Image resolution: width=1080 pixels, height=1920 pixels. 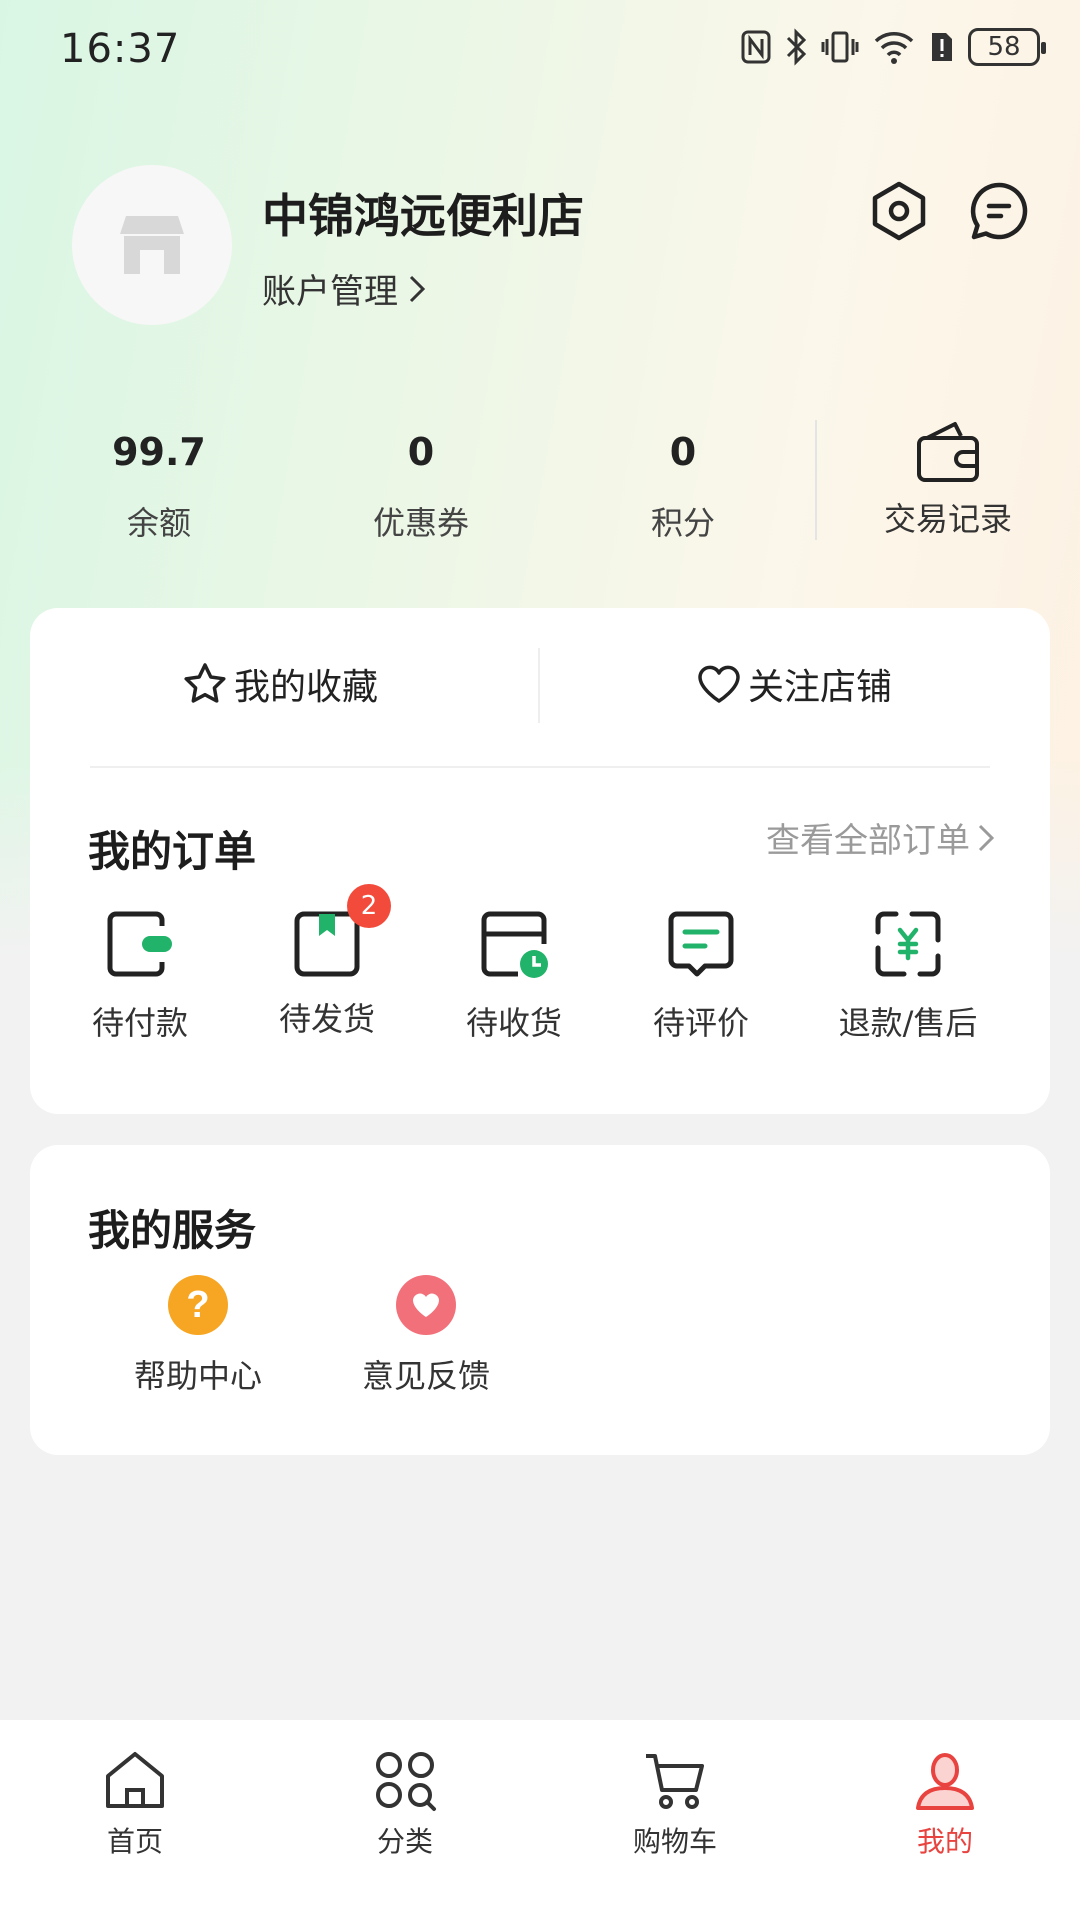 What do you see at coordinates (406, 1781) in the screenshot?
I see `category-icon` at bounding box center [406, 1781].